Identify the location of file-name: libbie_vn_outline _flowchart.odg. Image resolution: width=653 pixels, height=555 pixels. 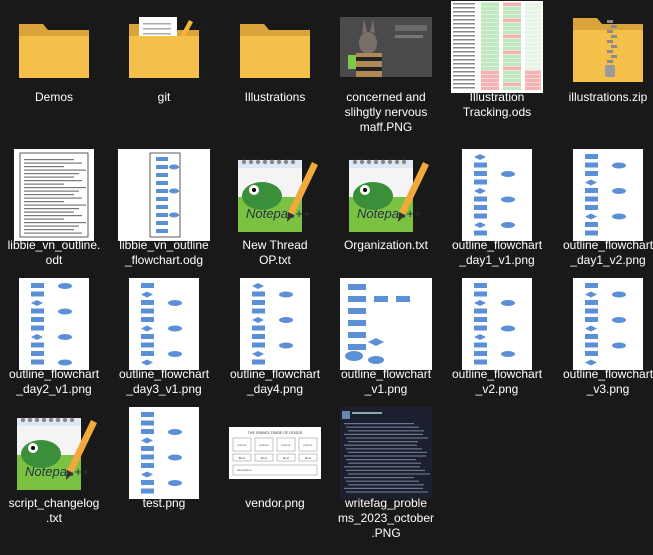
(164, 252).